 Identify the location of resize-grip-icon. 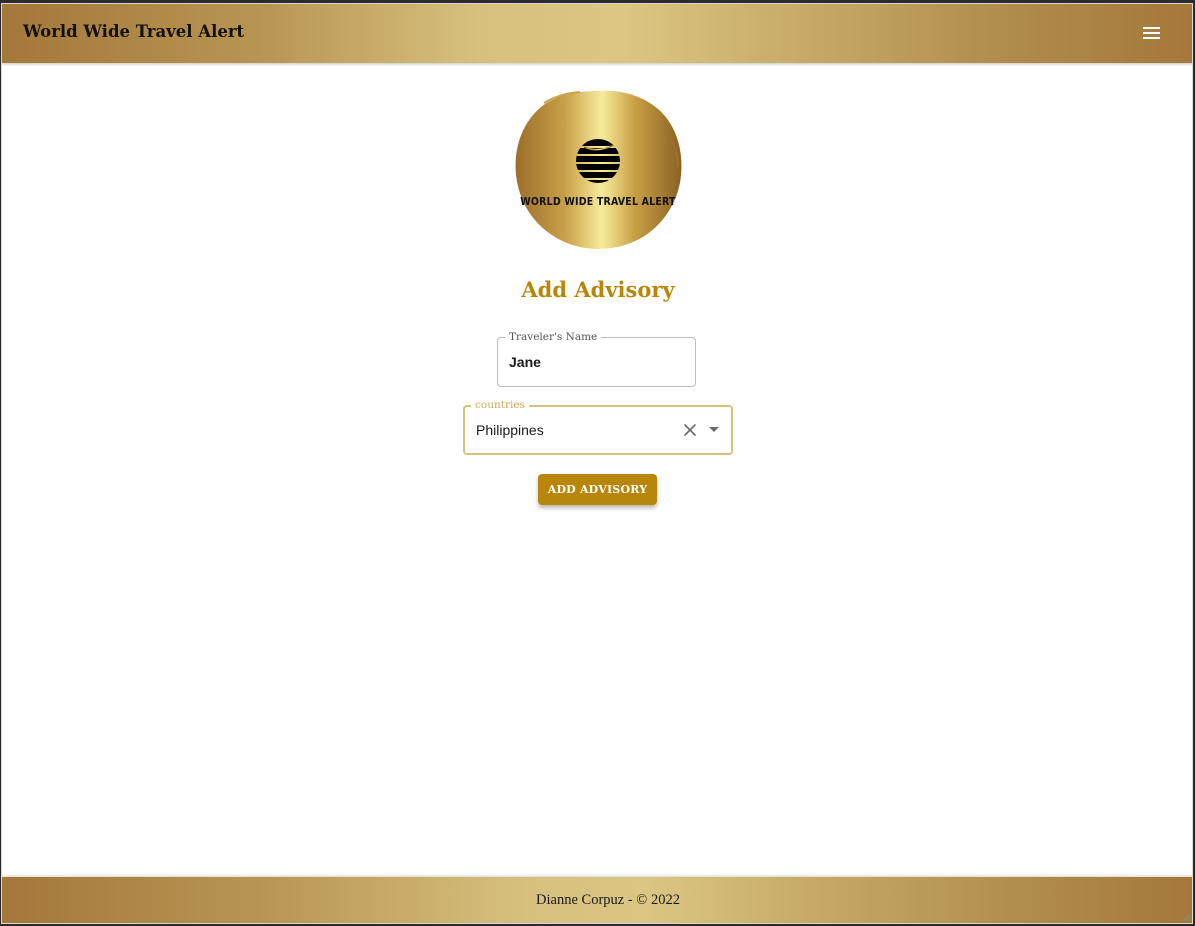
(1186, 917).